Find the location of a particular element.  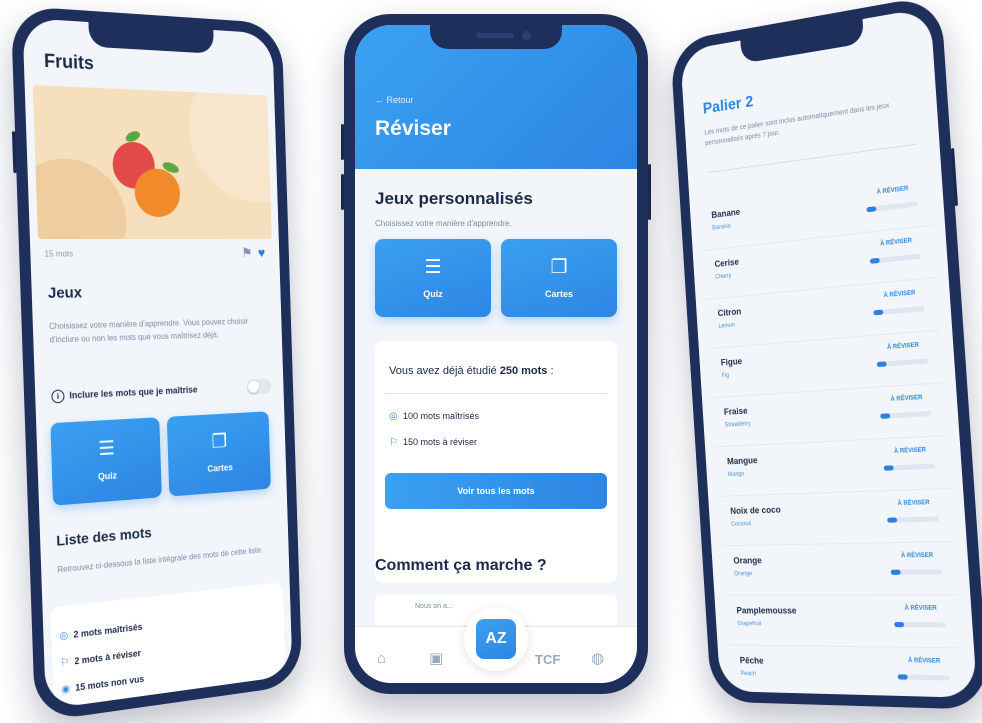

eye-icon: ◉ is located at coordinates (66, 689).